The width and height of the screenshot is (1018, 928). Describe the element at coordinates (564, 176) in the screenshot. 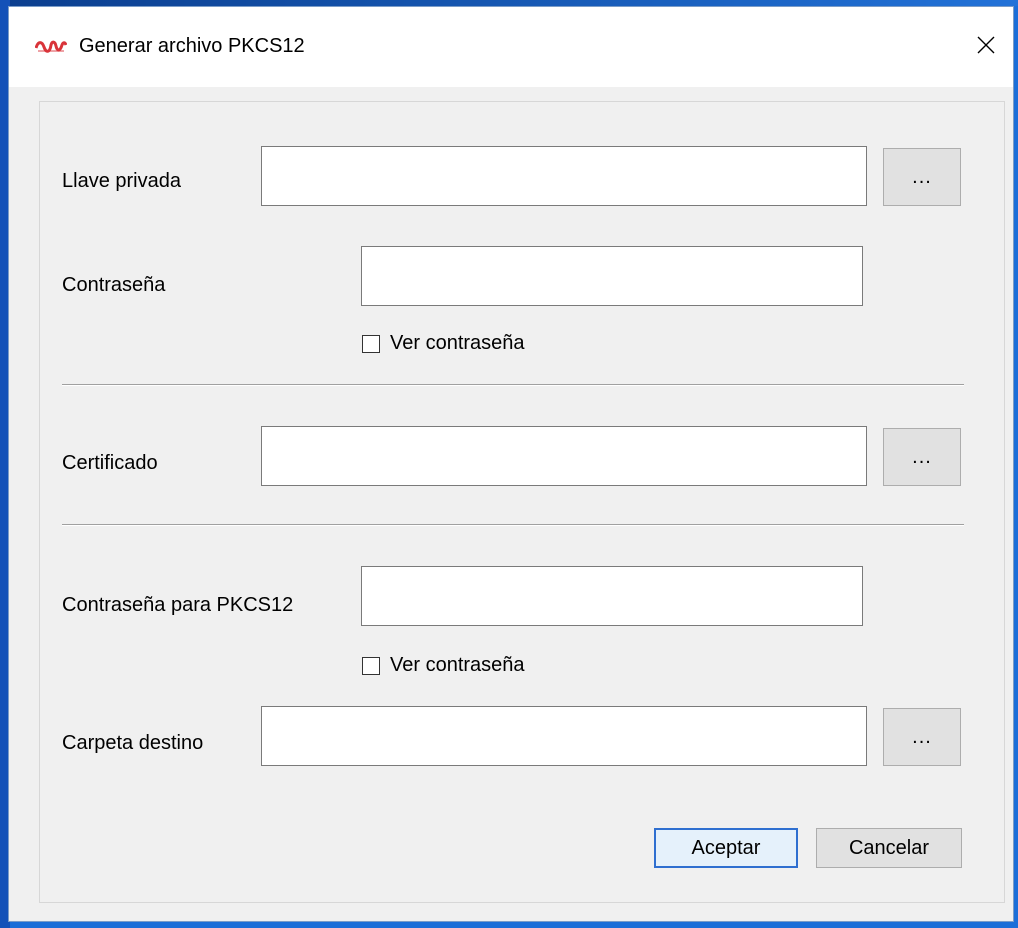

I see `private-key-input` at that location.